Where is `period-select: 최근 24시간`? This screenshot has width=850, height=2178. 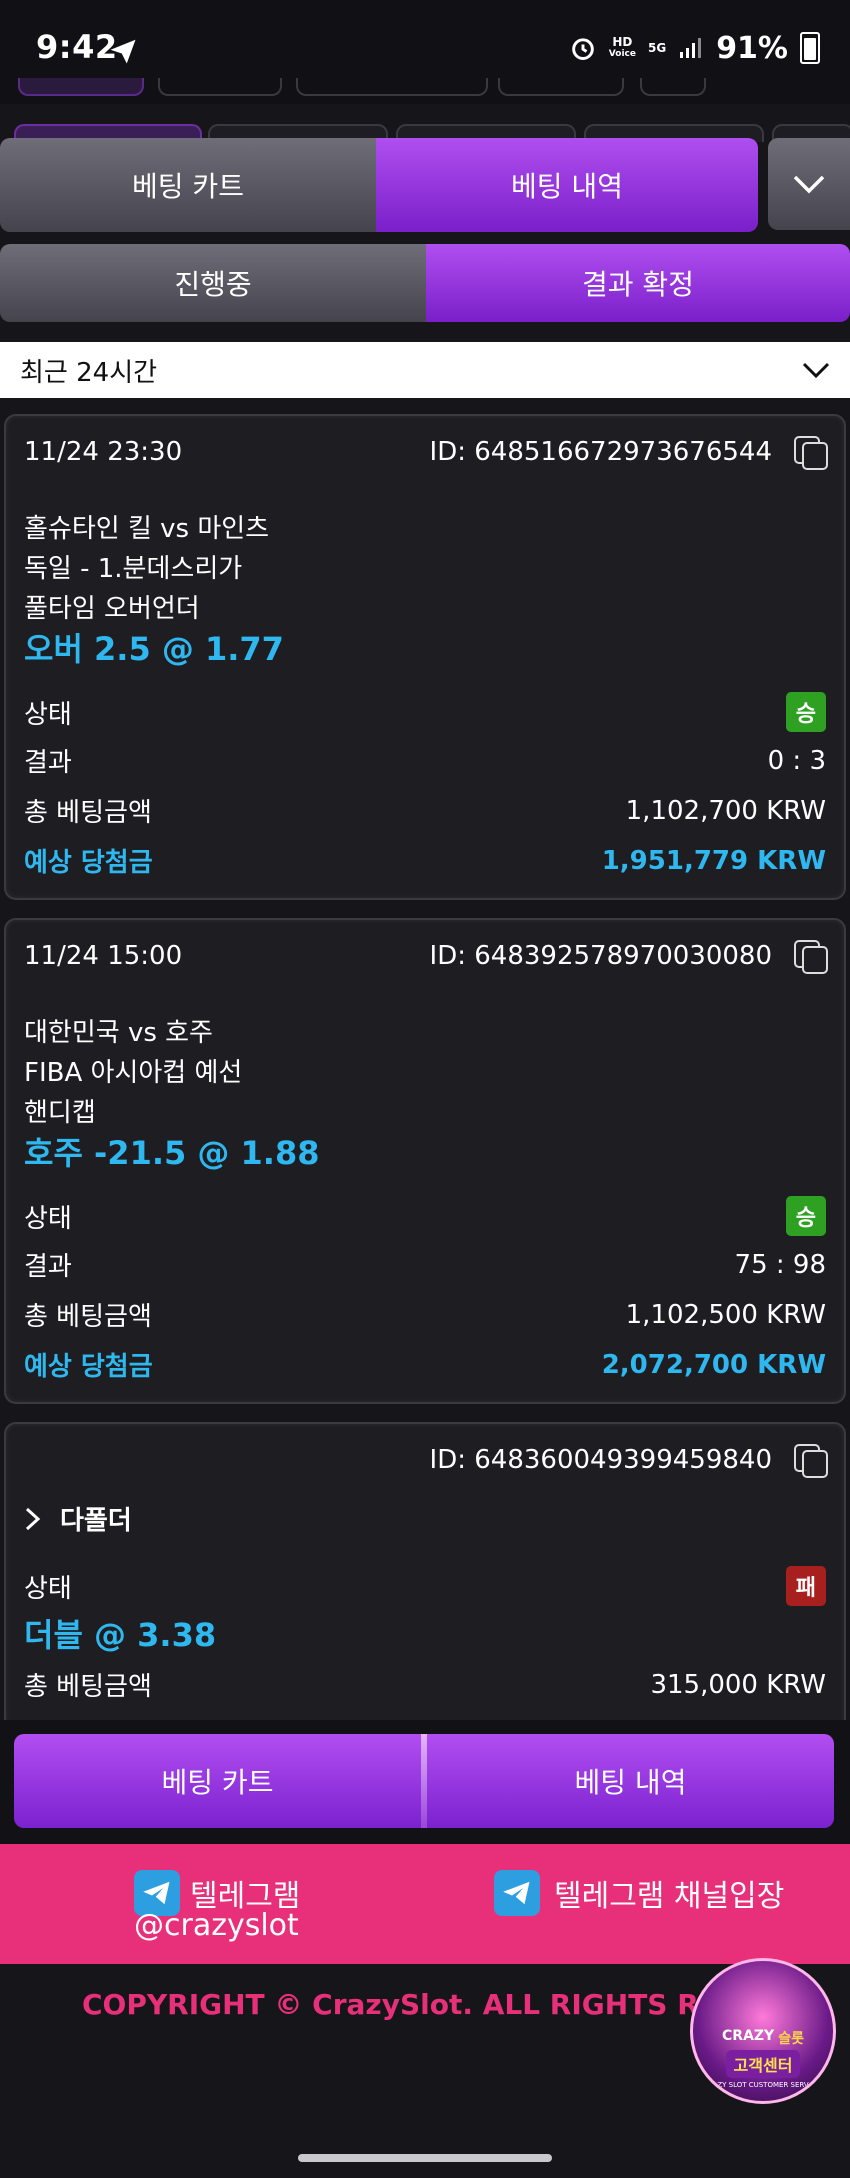 period-select: 최근 24시간 is located at coordinates (425, 370).